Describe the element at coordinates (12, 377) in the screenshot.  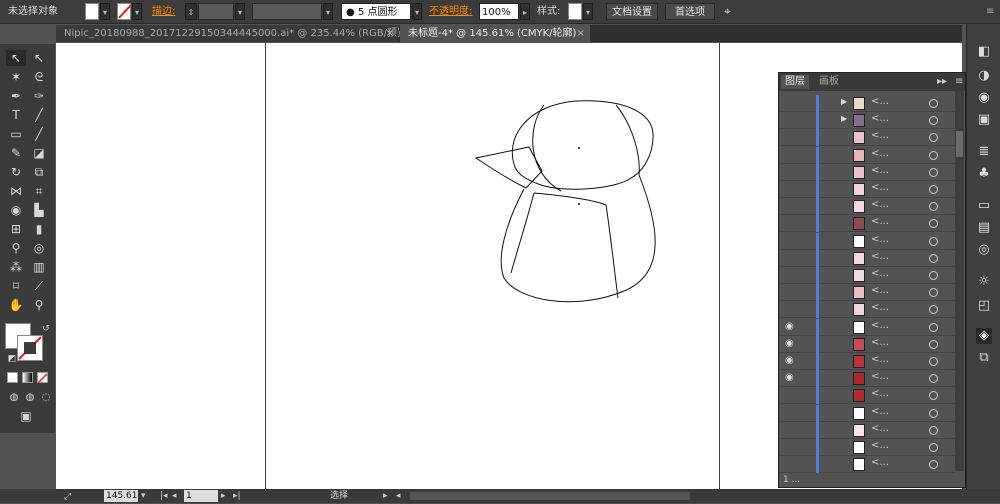
I see `color-mode-icon` at that location.